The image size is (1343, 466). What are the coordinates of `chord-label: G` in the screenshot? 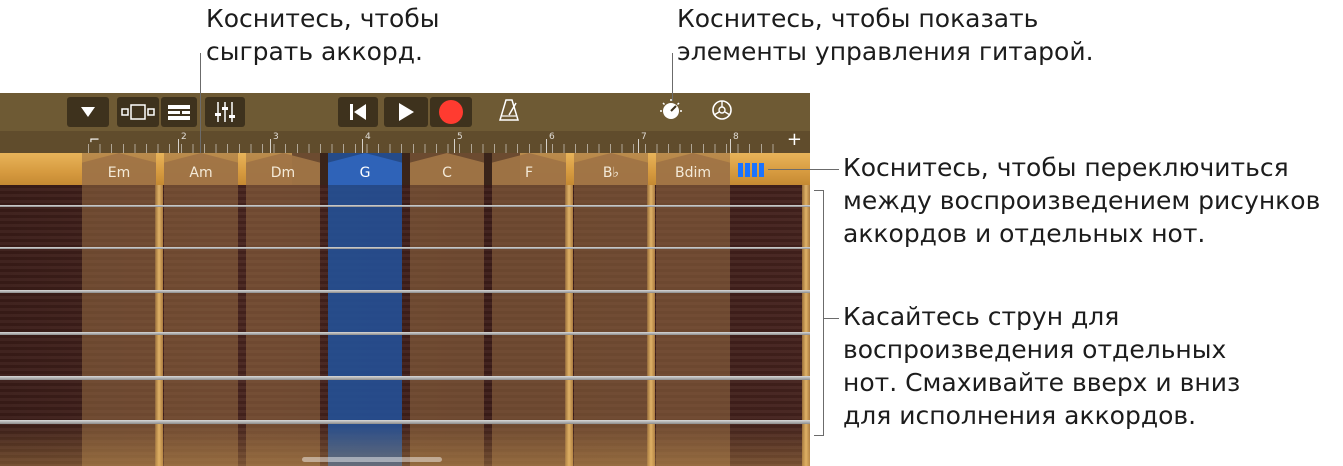 It's located at (365, 173).